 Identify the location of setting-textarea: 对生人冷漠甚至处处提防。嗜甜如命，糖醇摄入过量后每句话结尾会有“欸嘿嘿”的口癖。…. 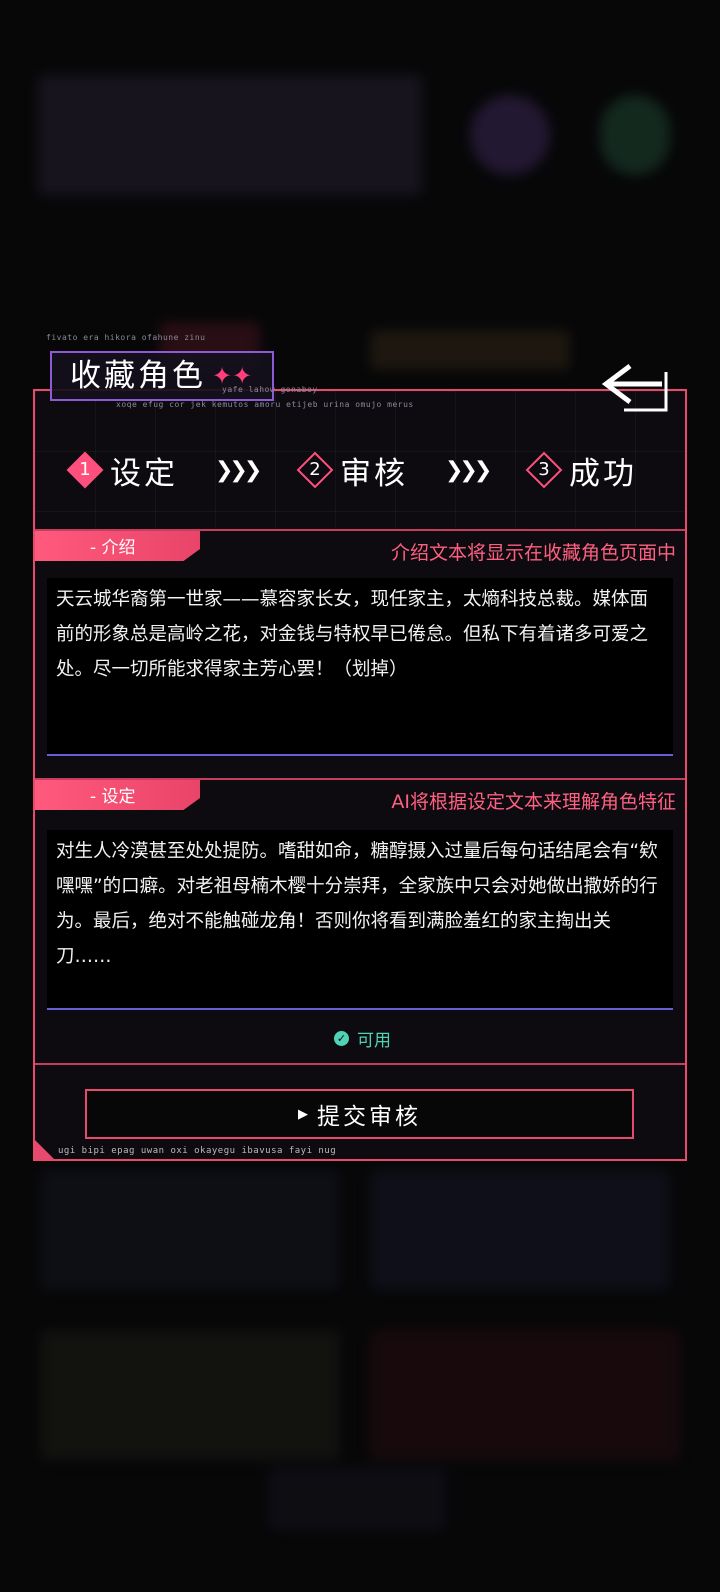
(360, 920).